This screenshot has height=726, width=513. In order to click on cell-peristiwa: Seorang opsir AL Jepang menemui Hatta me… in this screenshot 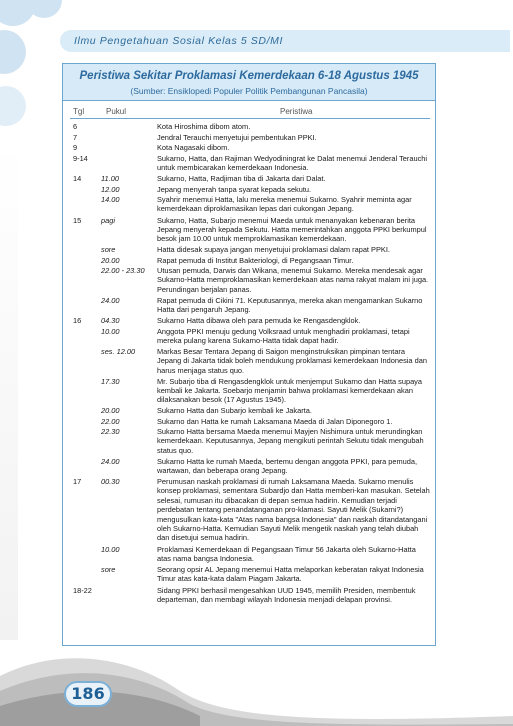, I will do `click(290, 574)`.